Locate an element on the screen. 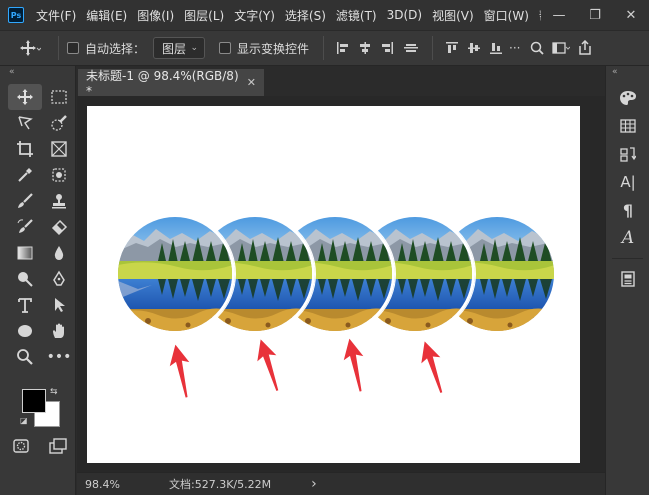 The width and height of the screenshot is (649, 495). default-colors-icon: ◪ is located at coordinates (24, 420).